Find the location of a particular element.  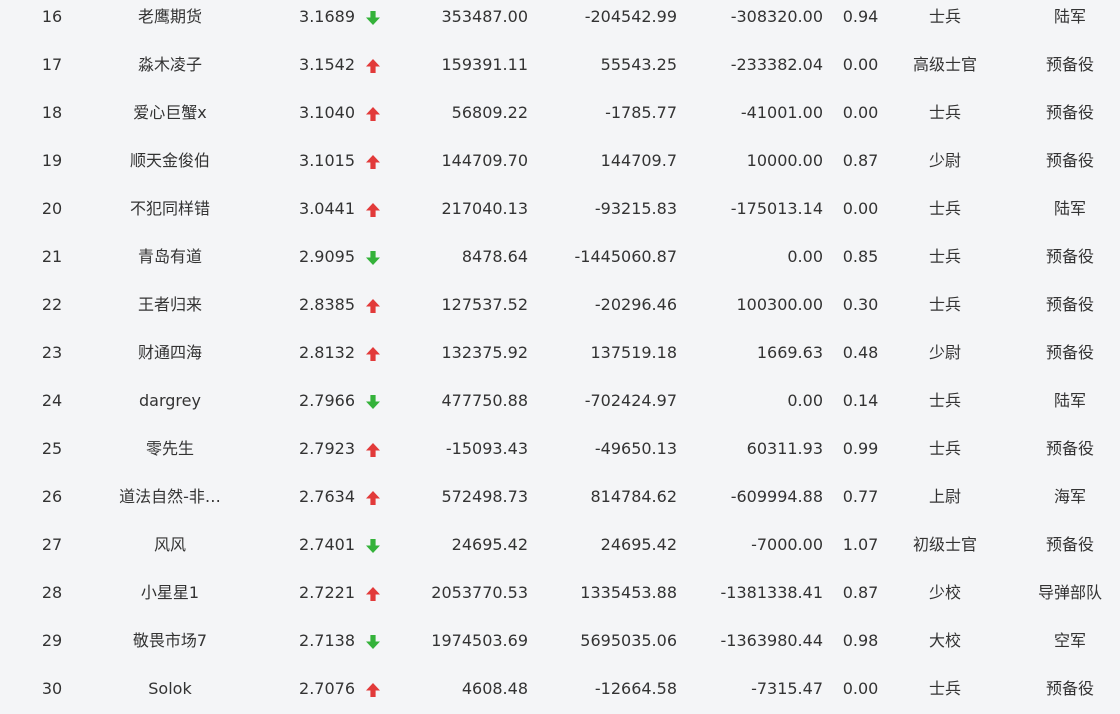

value-3-cell: -41001.00 is located at coordinates (781, 112).